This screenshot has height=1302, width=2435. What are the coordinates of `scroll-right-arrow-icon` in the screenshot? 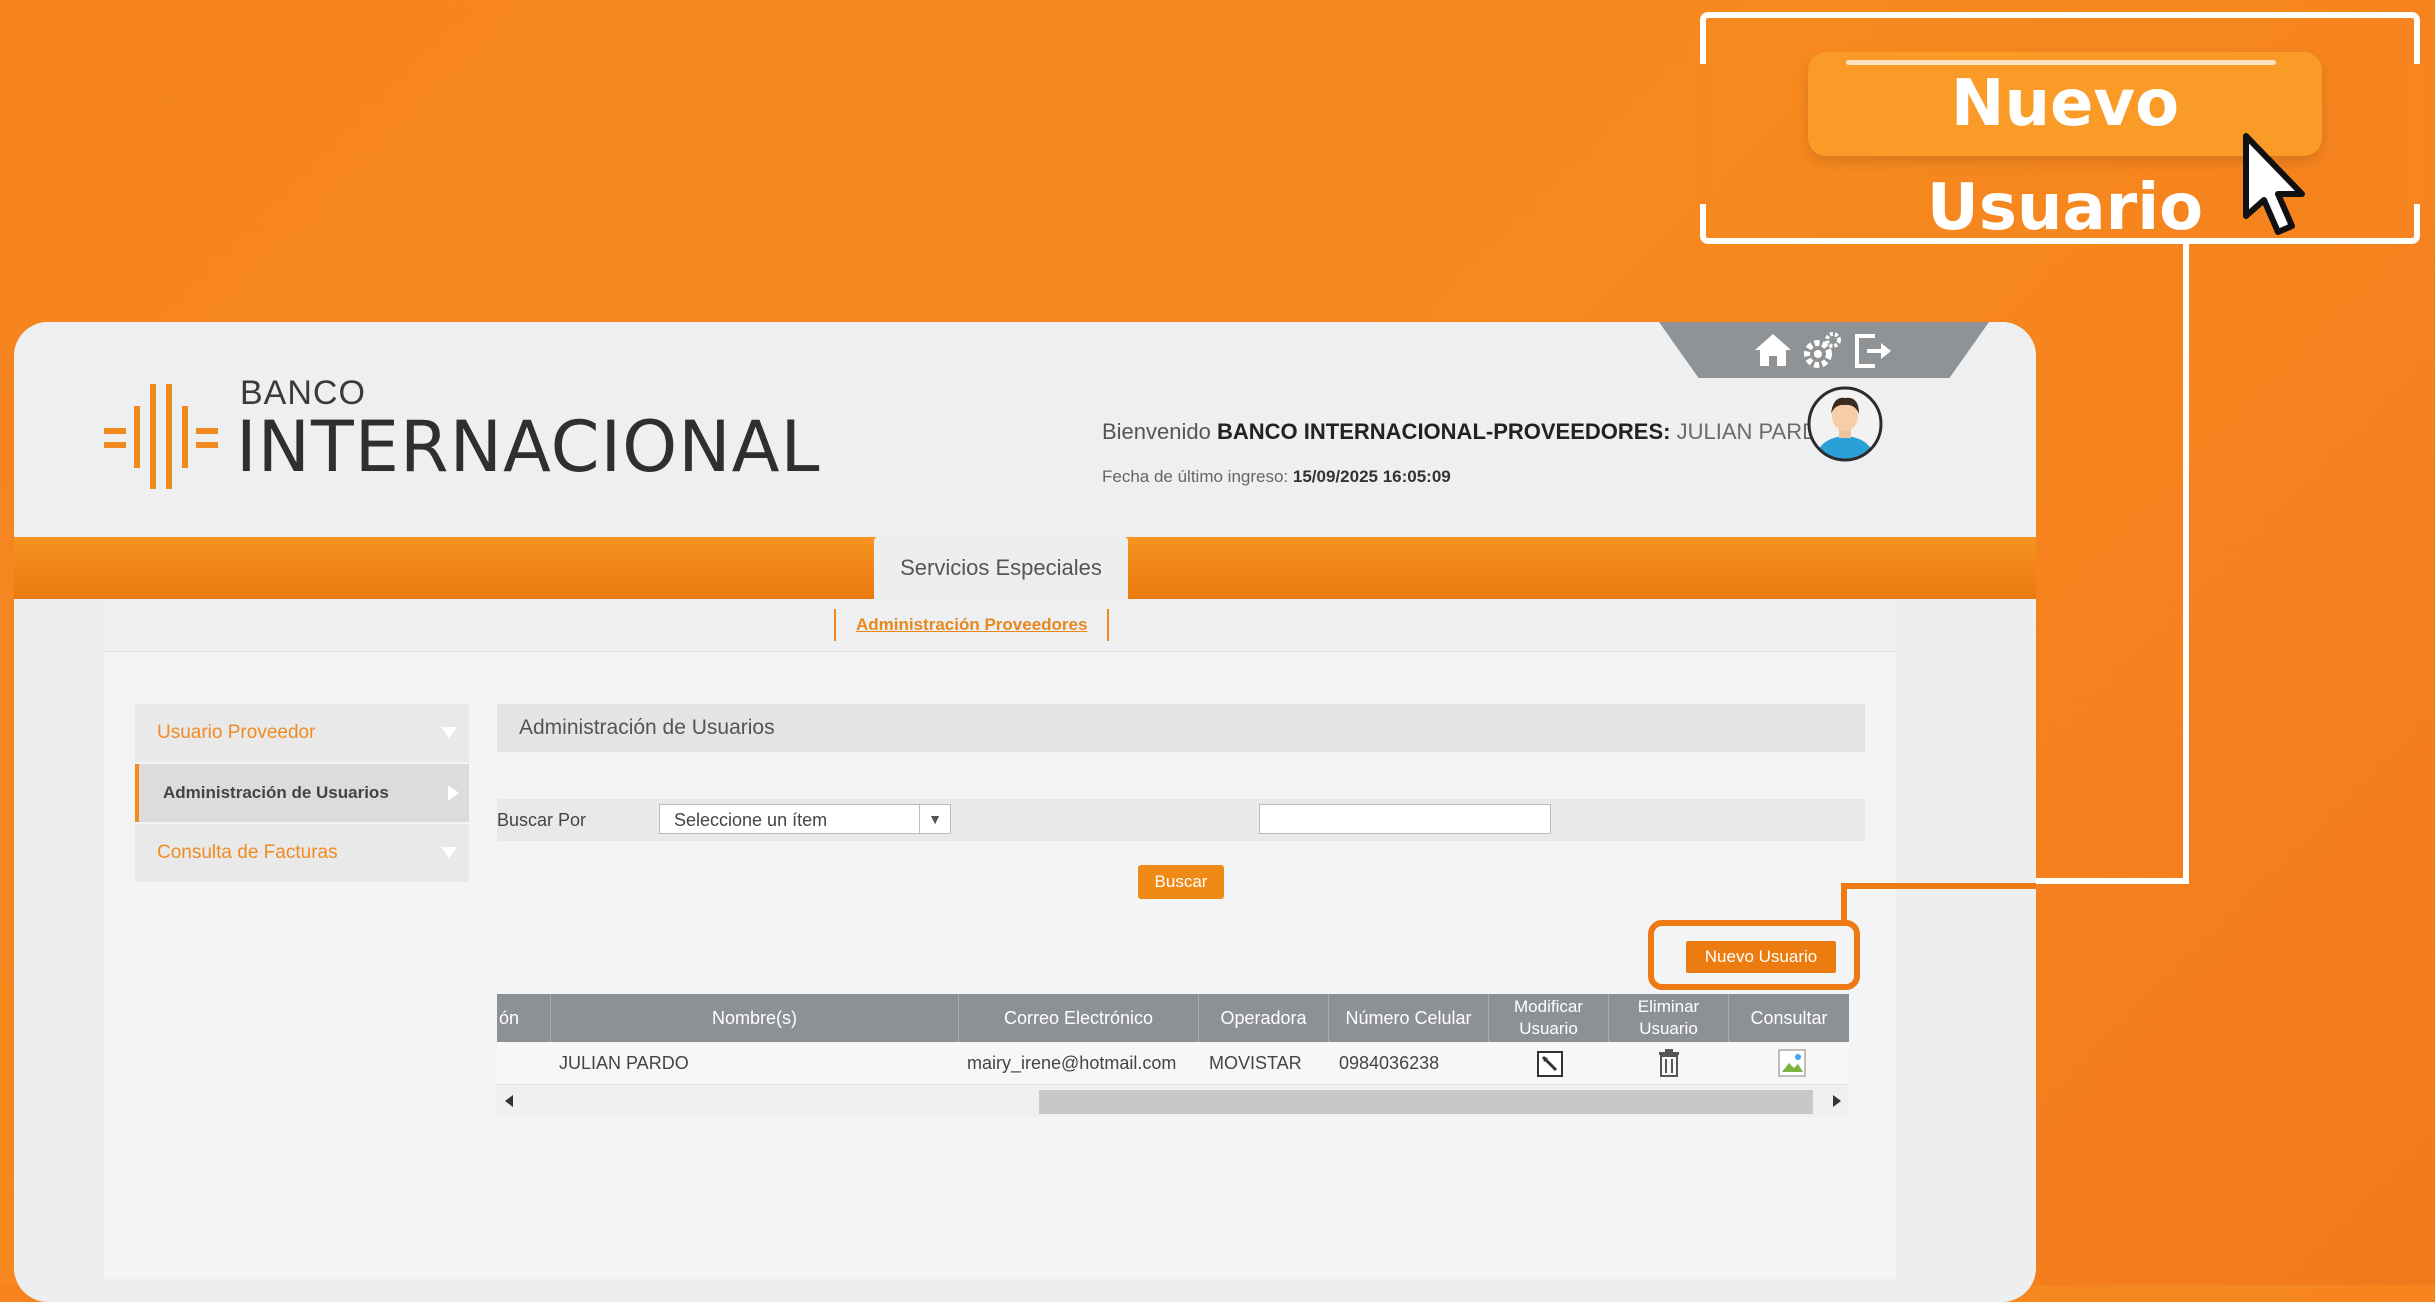 It's located at (1837, 1101).